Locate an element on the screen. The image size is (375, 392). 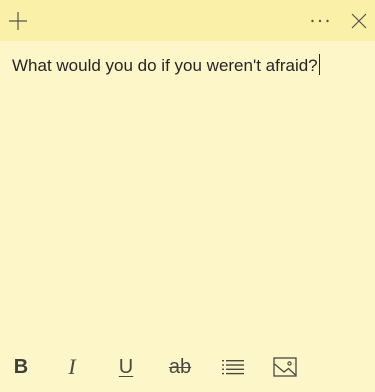
strikethrough-button: ab is located at coordinates (180, 367).